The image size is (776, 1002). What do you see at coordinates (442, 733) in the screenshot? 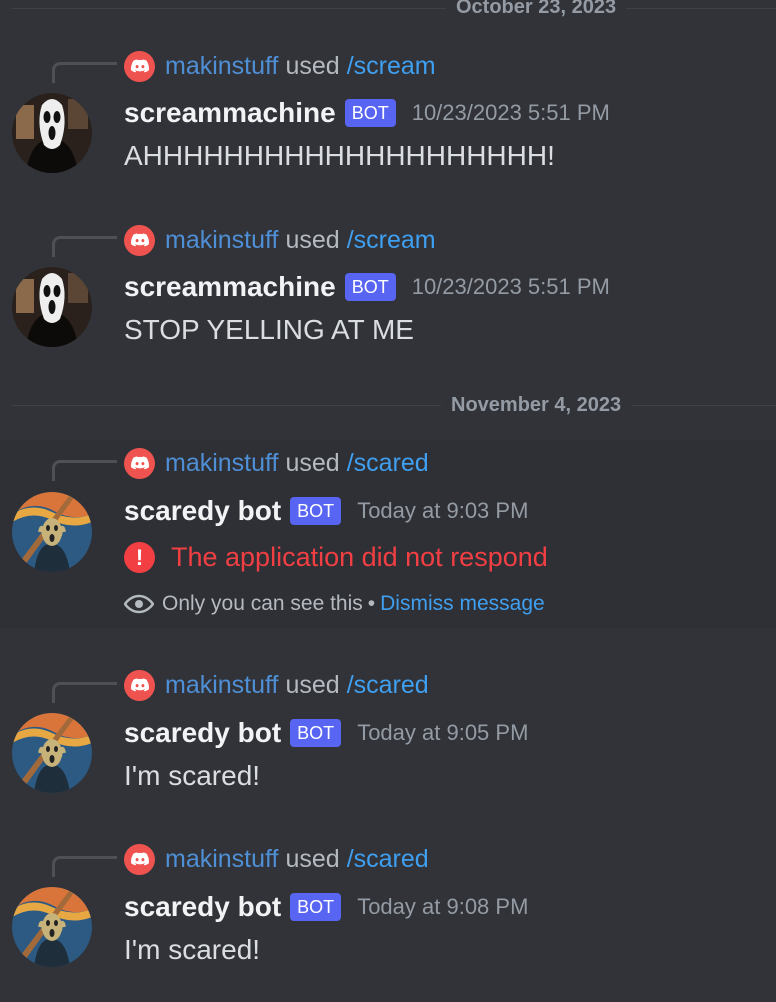
I see `timestamp: Today at 9:05 PM` at bounding box center [442, 733].